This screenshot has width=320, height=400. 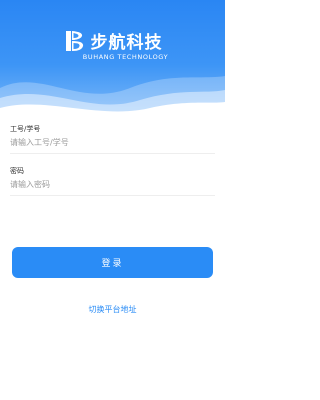 I want to click on password-label: 密码, so click(x=17, y=171).